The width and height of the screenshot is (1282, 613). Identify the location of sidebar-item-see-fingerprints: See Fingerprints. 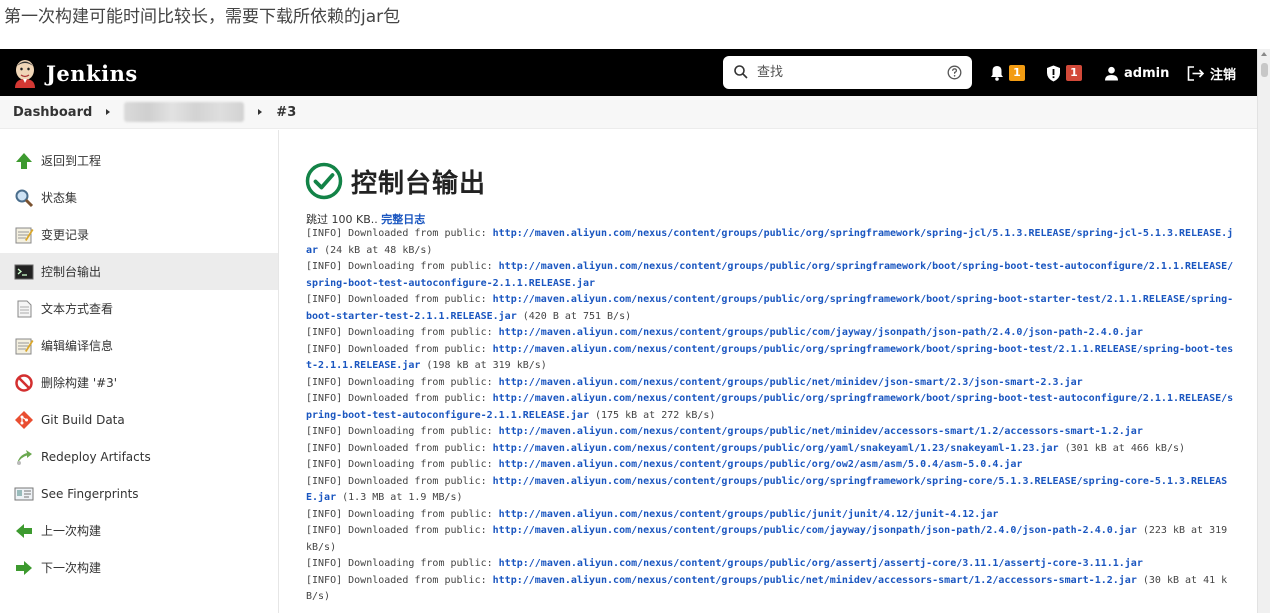
(139, 493).